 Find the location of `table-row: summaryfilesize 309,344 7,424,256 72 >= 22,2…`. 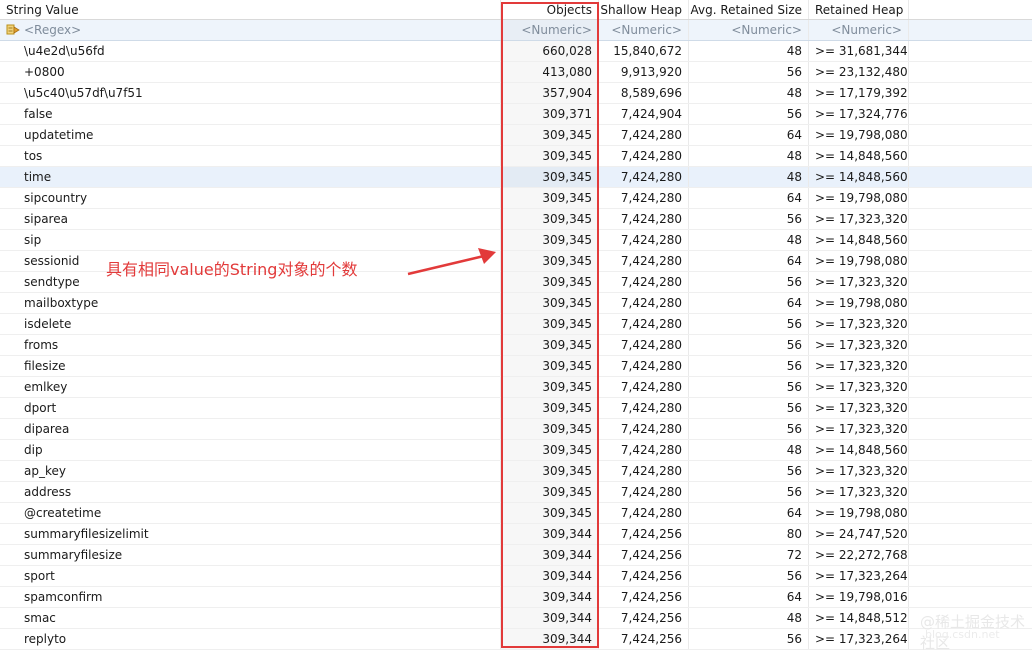

table-row: summaryfilesize 309,344 7,424,256 72 >= 22,2… is located at coordinates (516, 555).